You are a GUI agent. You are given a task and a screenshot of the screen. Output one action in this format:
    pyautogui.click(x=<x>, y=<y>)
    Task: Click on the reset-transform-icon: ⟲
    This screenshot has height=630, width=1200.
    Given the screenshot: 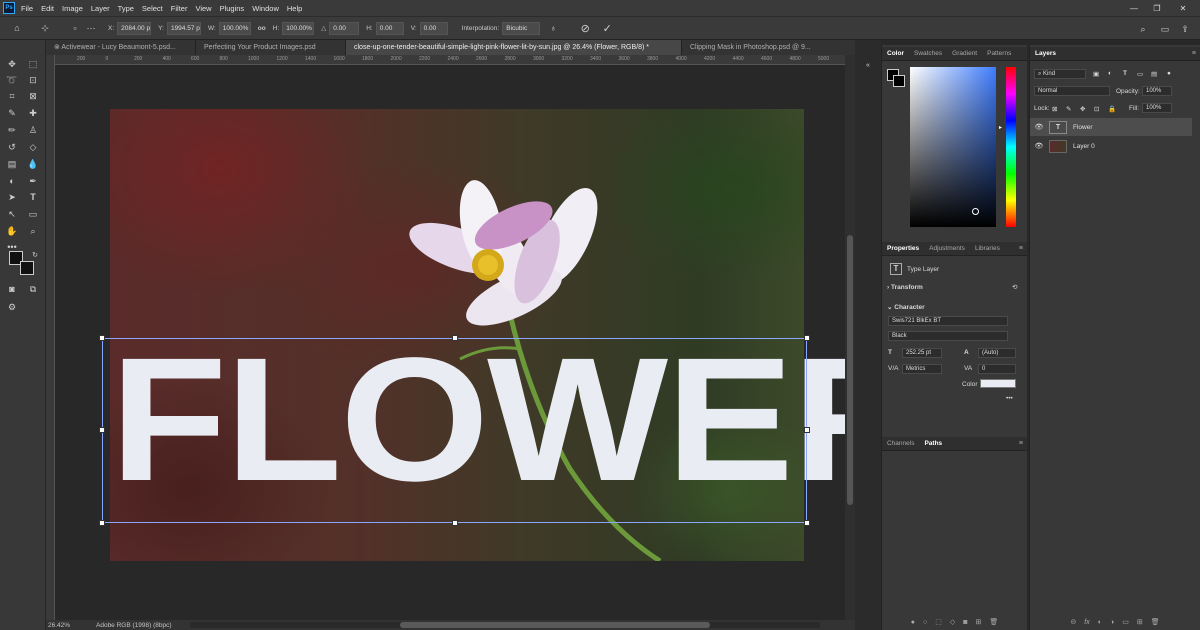 What is the action you would take?
    pyautogui.click(x=1014, y=287)
    